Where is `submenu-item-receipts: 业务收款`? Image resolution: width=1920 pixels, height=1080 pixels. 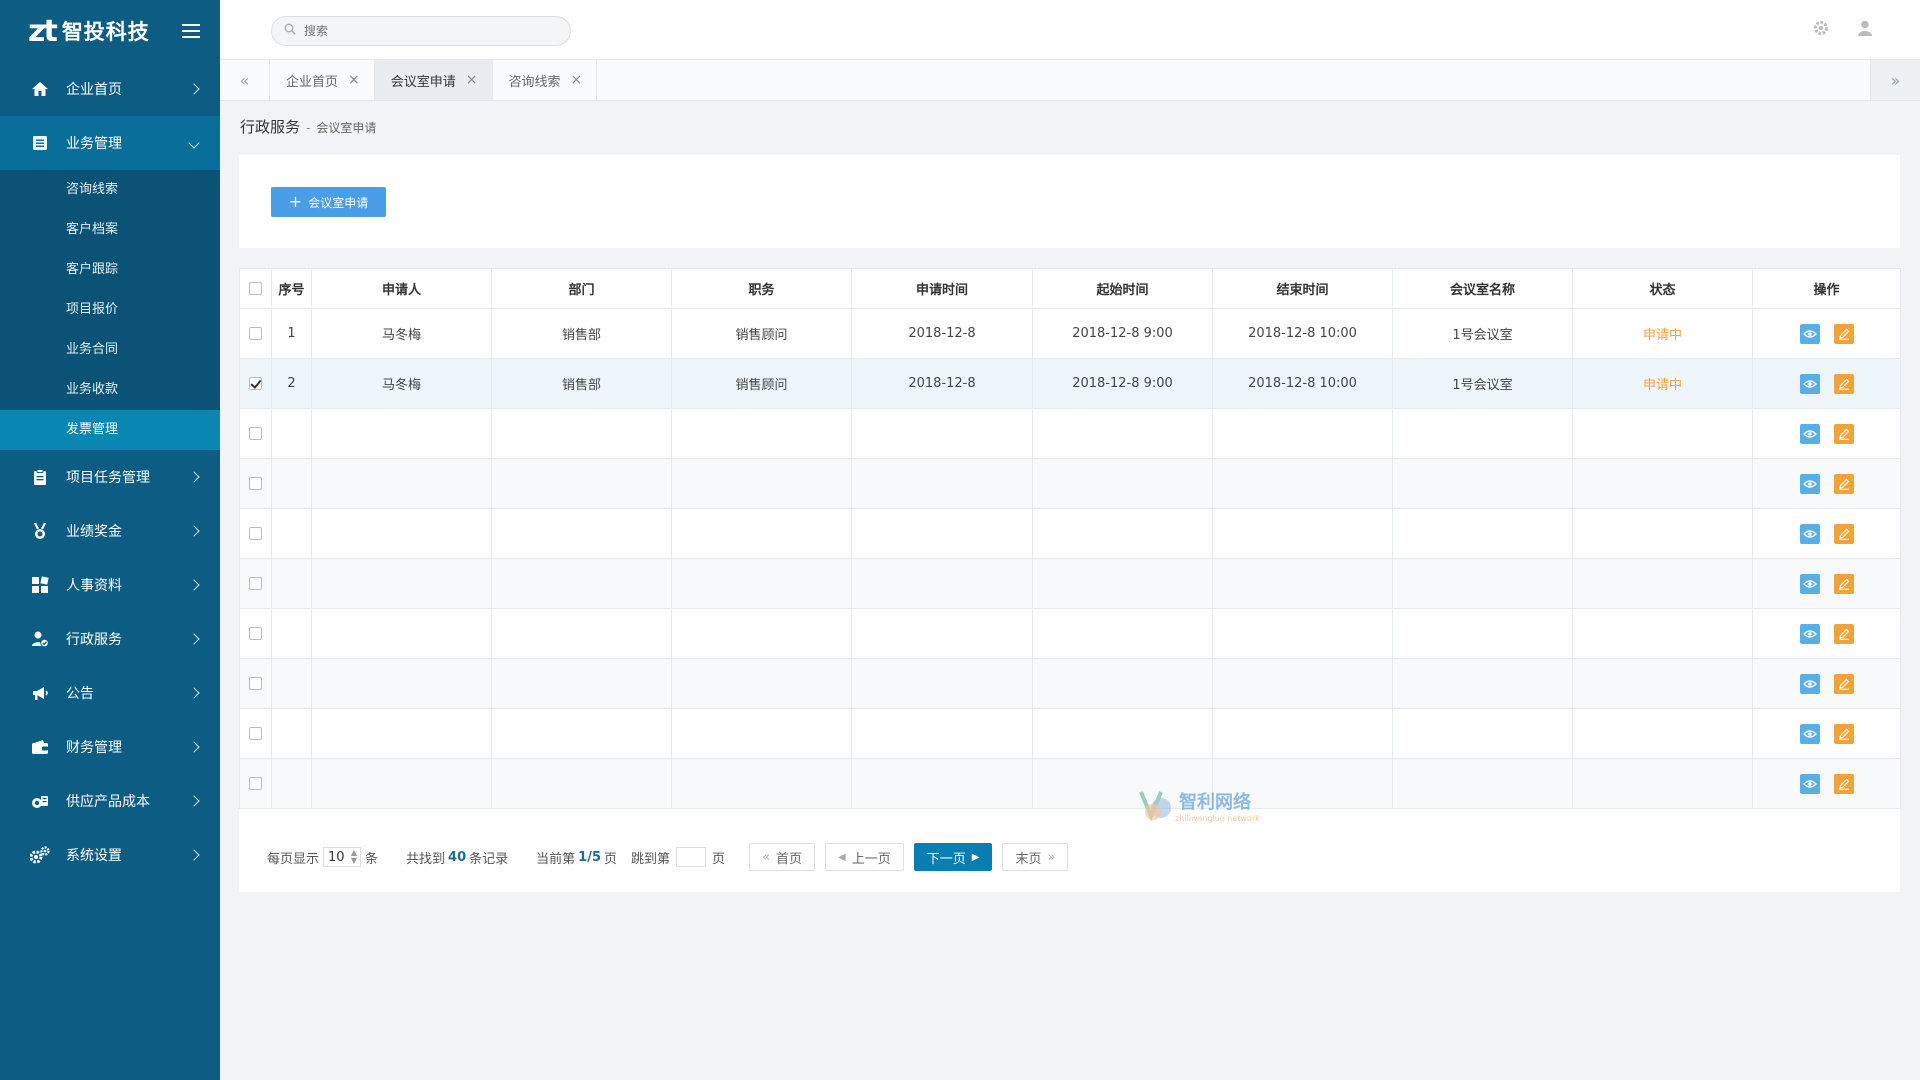
submenu-item-receipts: 业务收款 is located at coordinates (110, 390).